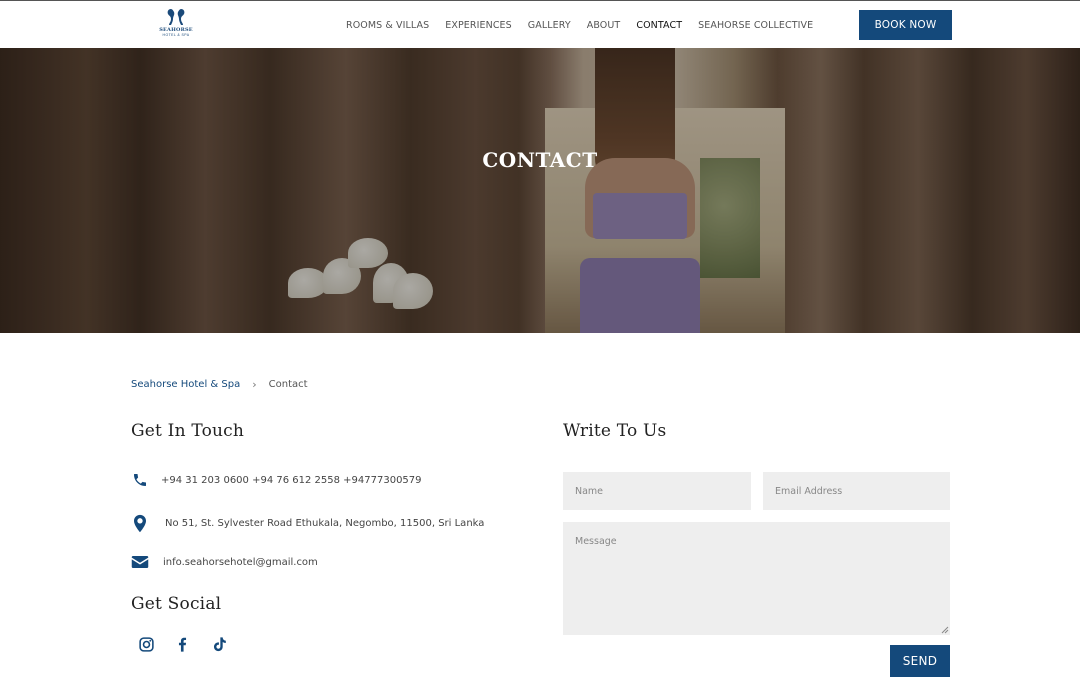 This screenshot has width=1080, height=683. Describe the element at coordinates (478, 25) in the screenshot. I see `nav-experiences: EXPERIENCES` at that location.